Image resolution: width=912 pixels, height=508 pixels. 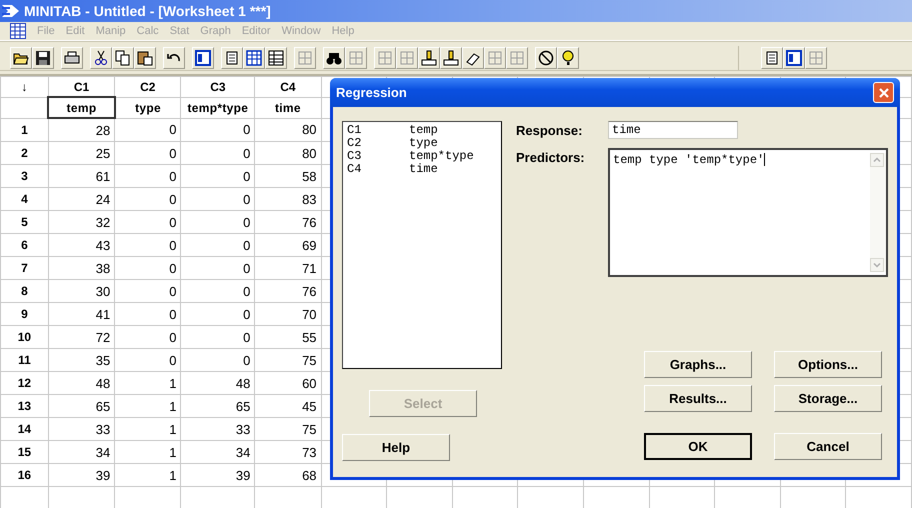 I want to click on table-cell: 30, so click(x=81, y=291).